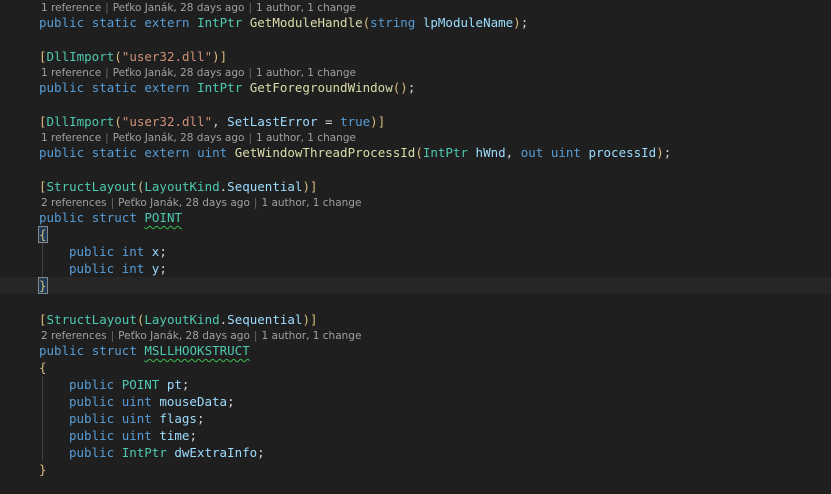  I want to click on code-line: public int x;, so click(415, 251).